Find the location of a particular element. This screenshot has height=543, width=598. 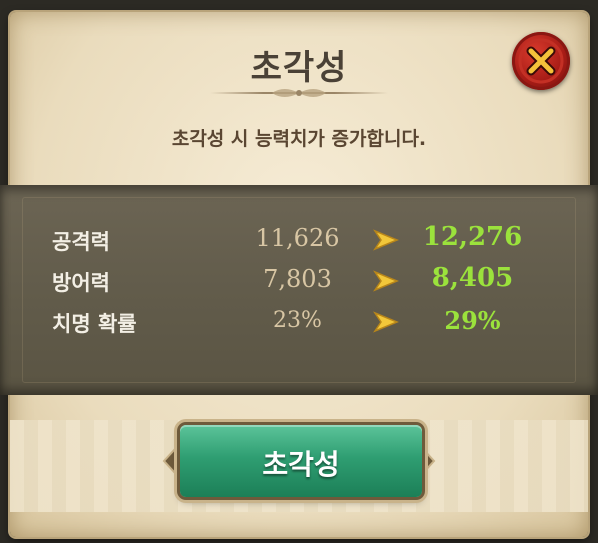

stat-label: 방어력 is located at coordinates (81, 283).